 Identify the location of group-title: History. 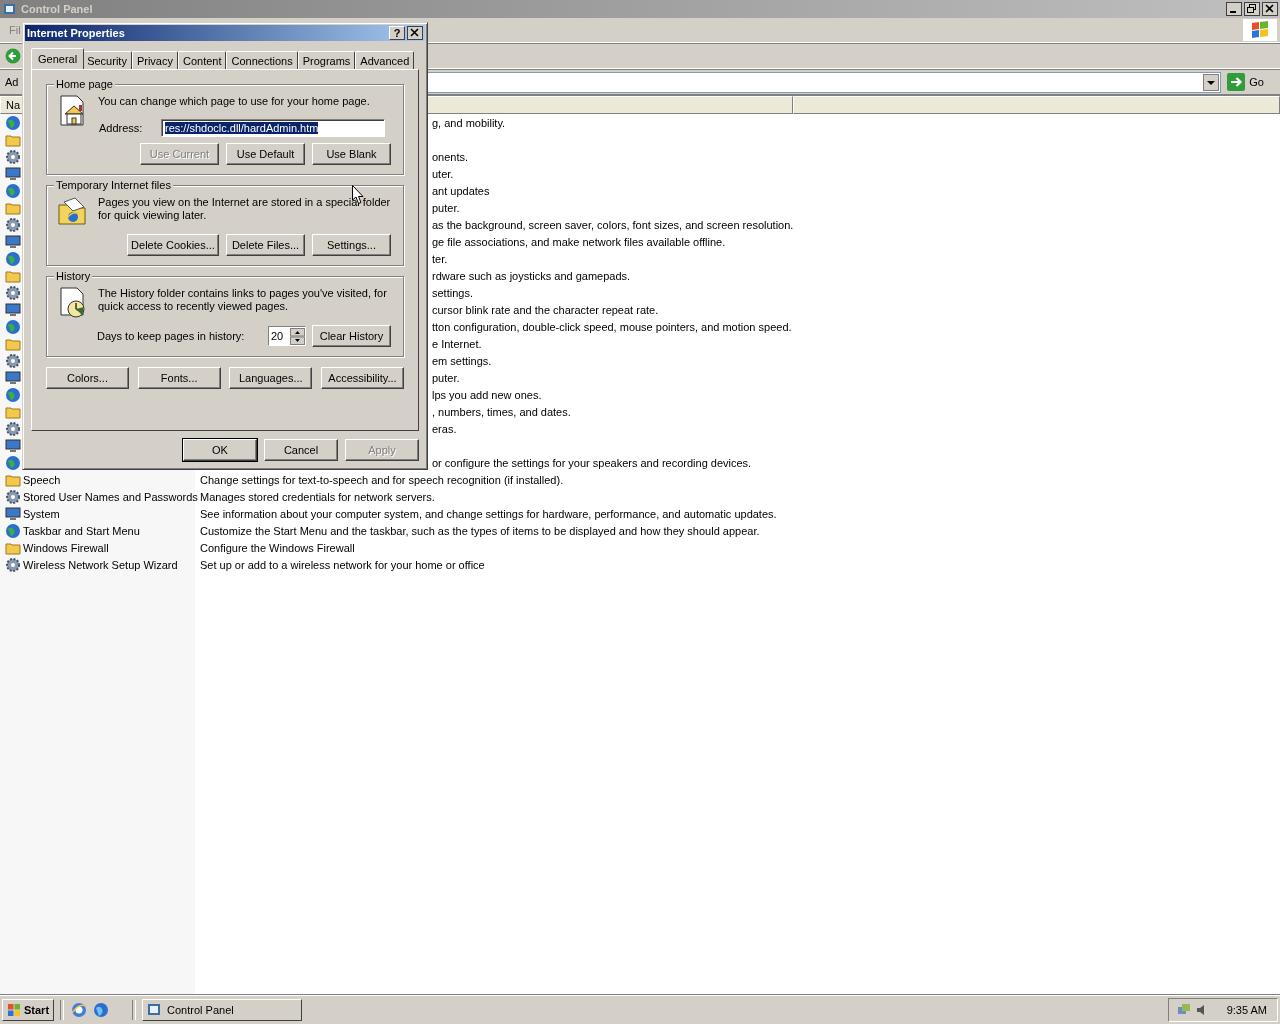
(73, 276).